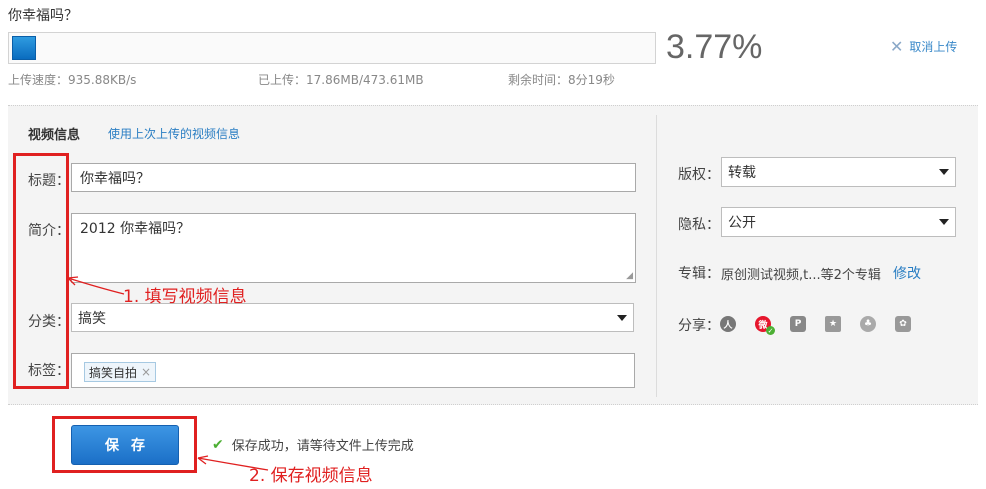  What do you see at coordinates (174, 133) in the screenshot?
I see `reuse-last-info-link: 使用上次上传的视频信息` at bounding box center [174, 133].